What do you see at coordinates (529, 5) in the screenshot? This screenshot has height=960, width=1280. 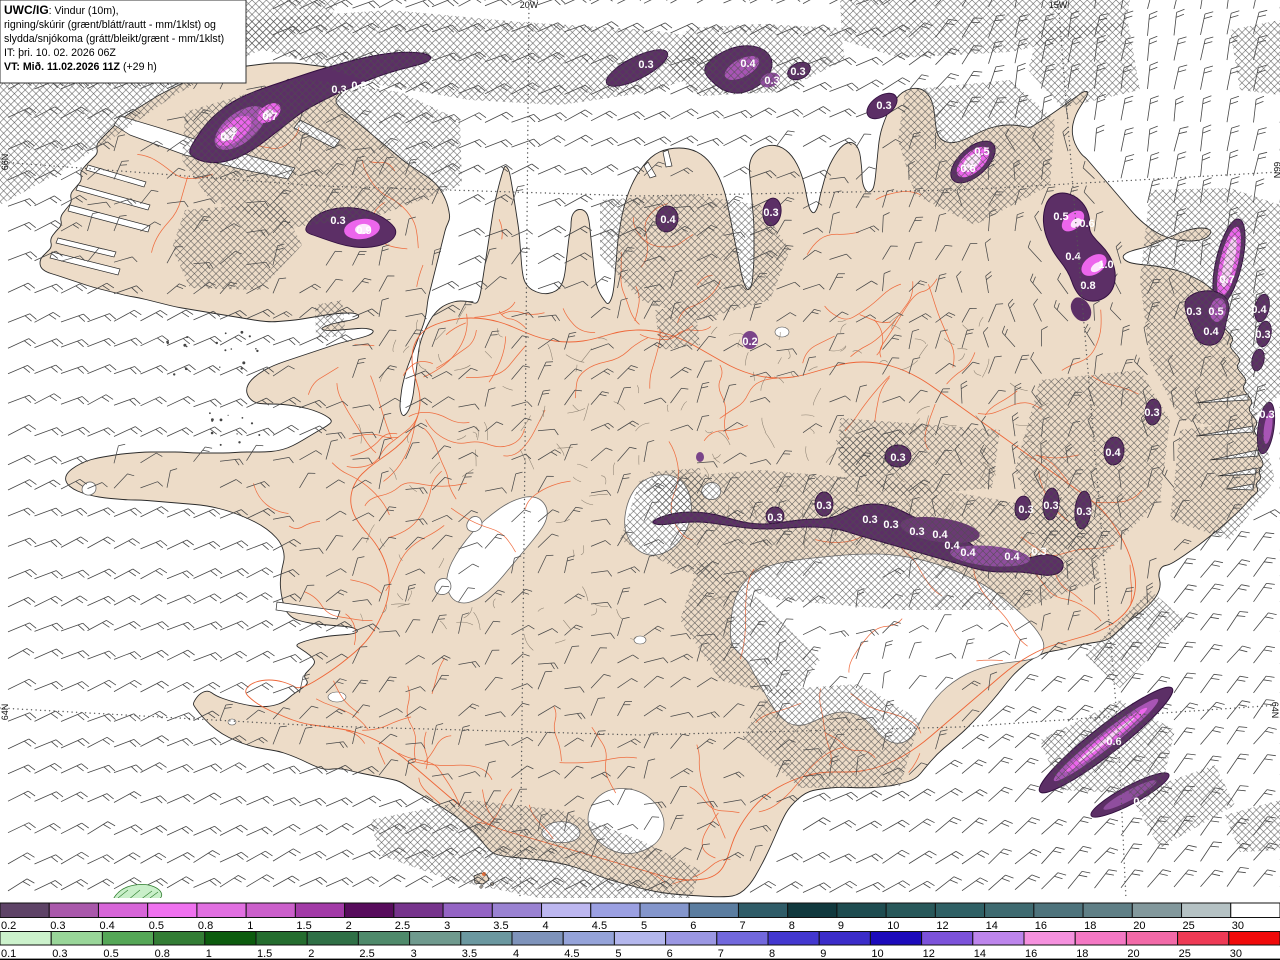 I see `svg-text: 20W` at bounding box center [529, 5].